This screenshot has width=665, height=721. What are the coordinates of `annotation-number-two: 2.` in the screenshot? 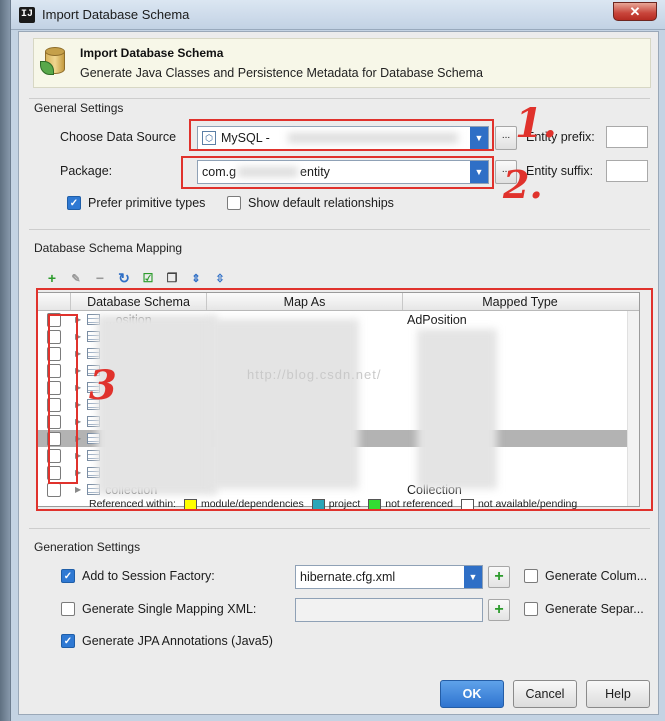 It's located at (523, 184).